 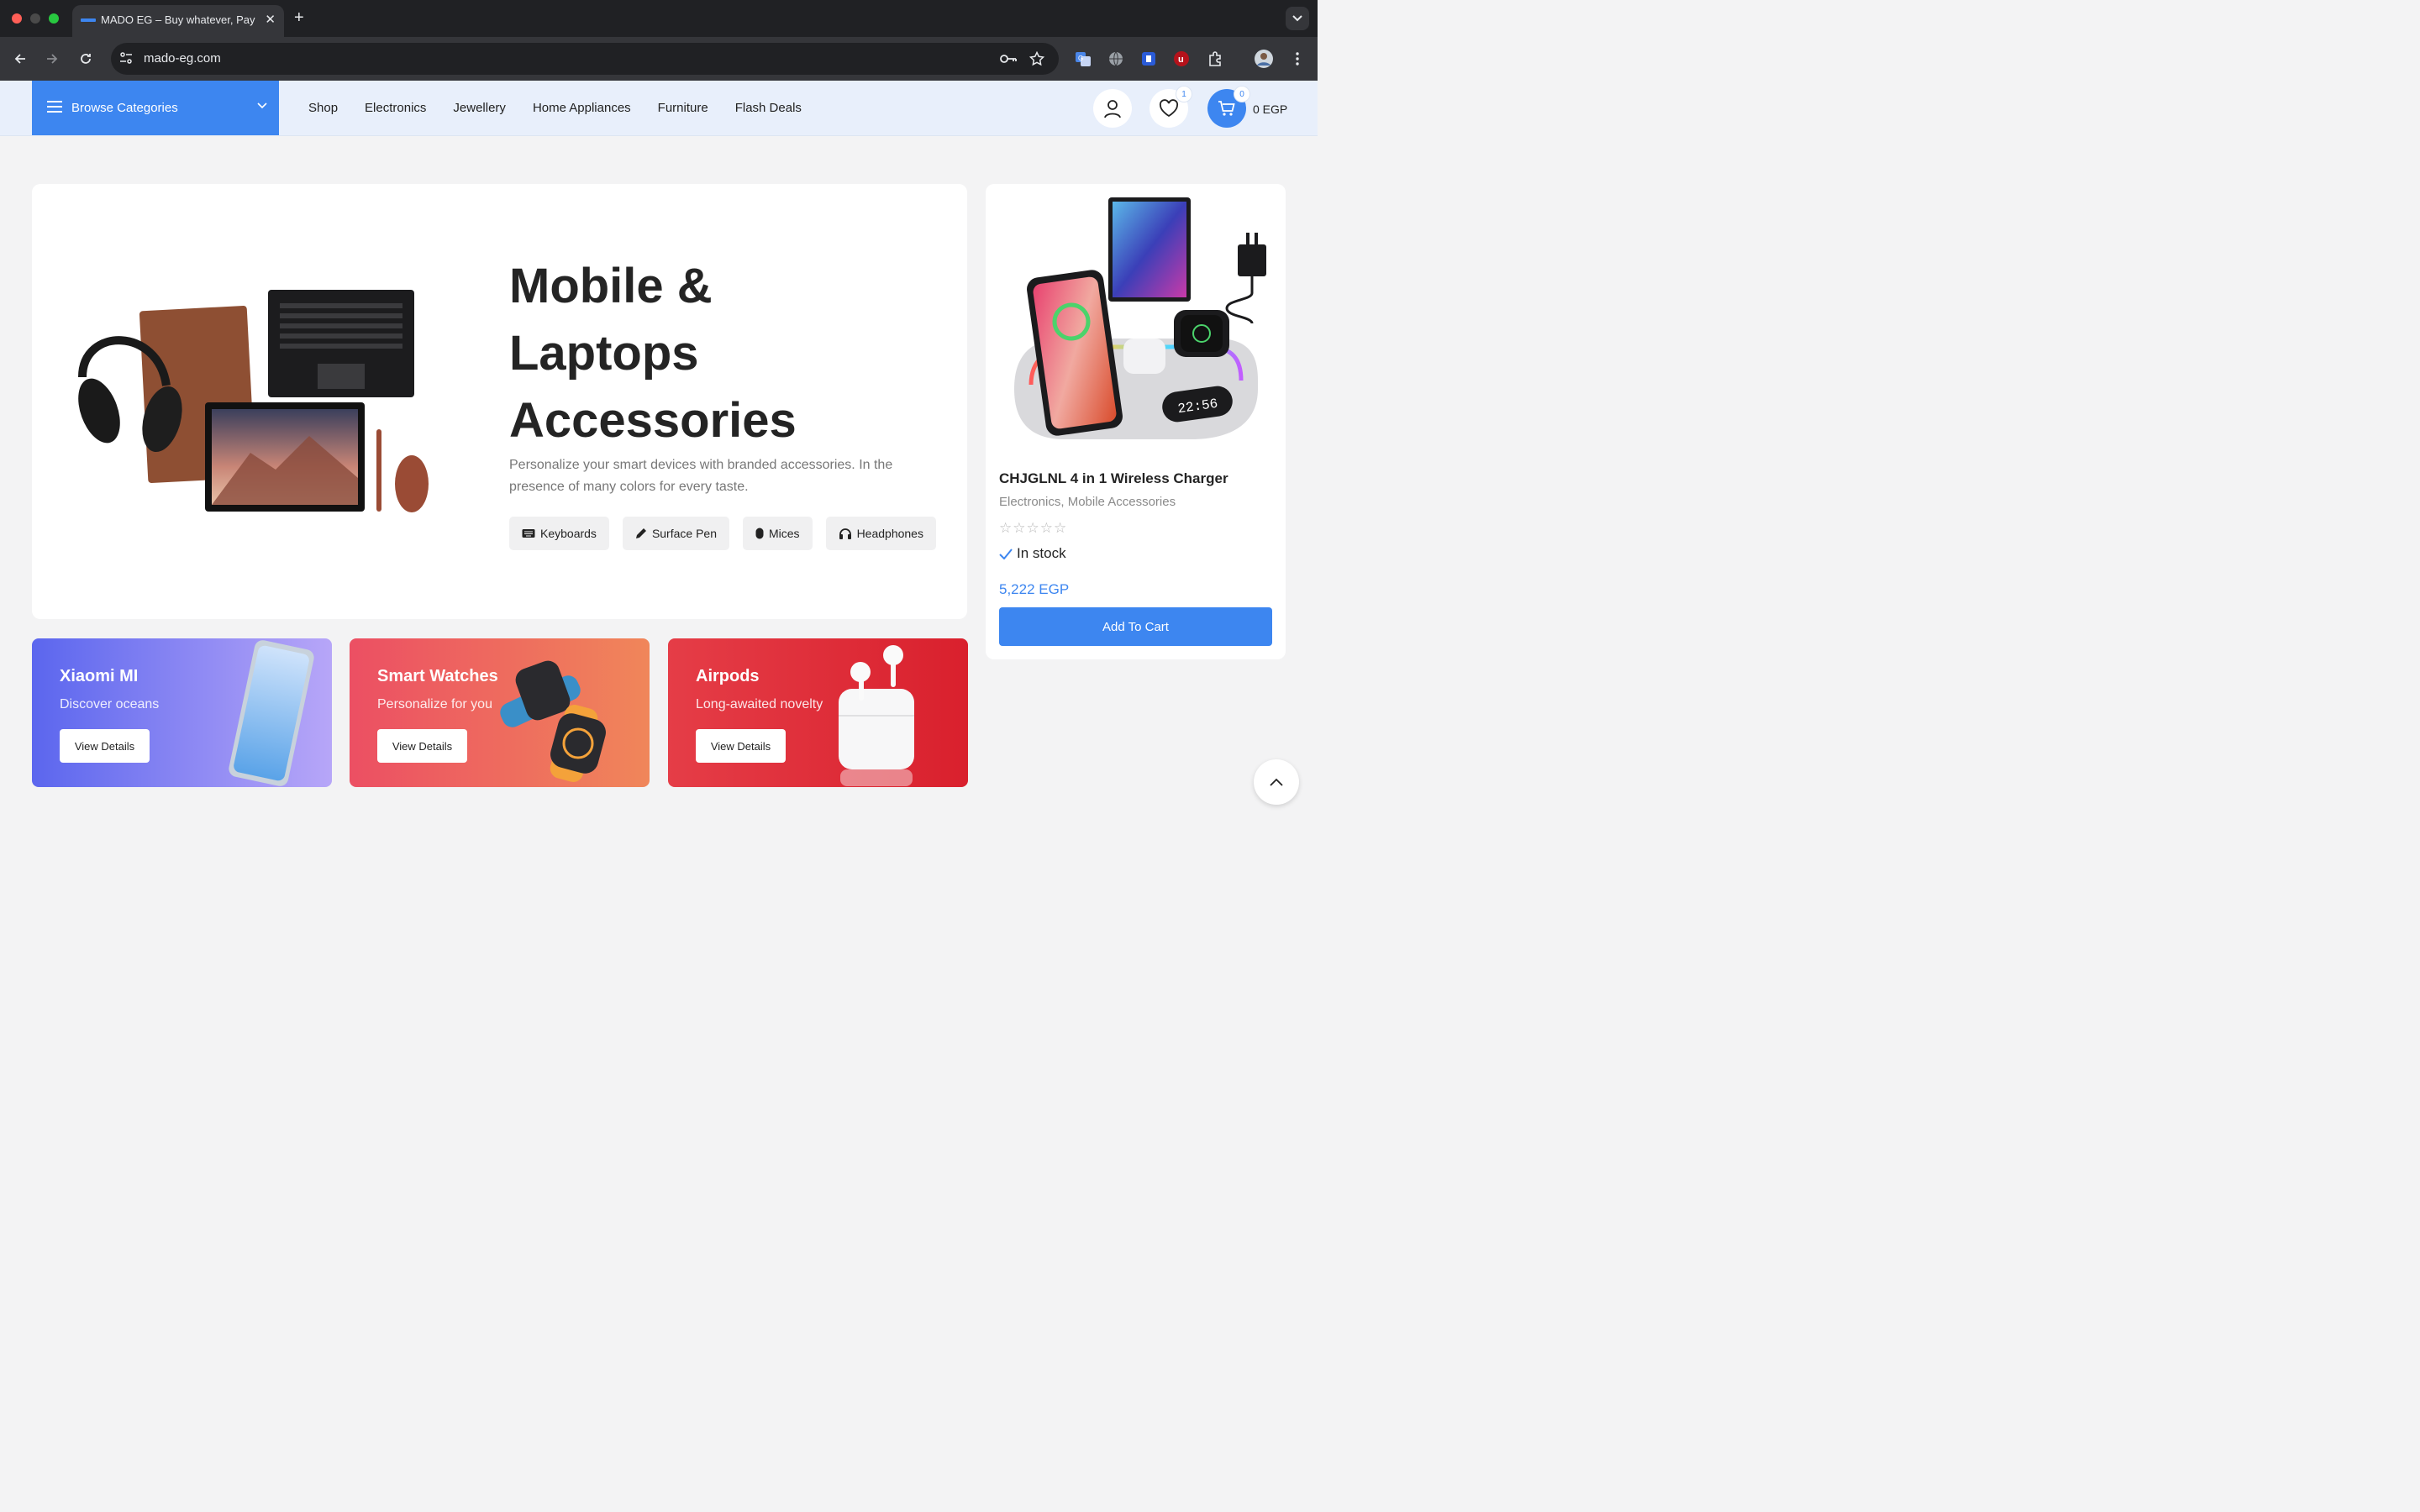 I want to click on wireless-charger-product-image: 22:56, so click(x=1136, y=330).